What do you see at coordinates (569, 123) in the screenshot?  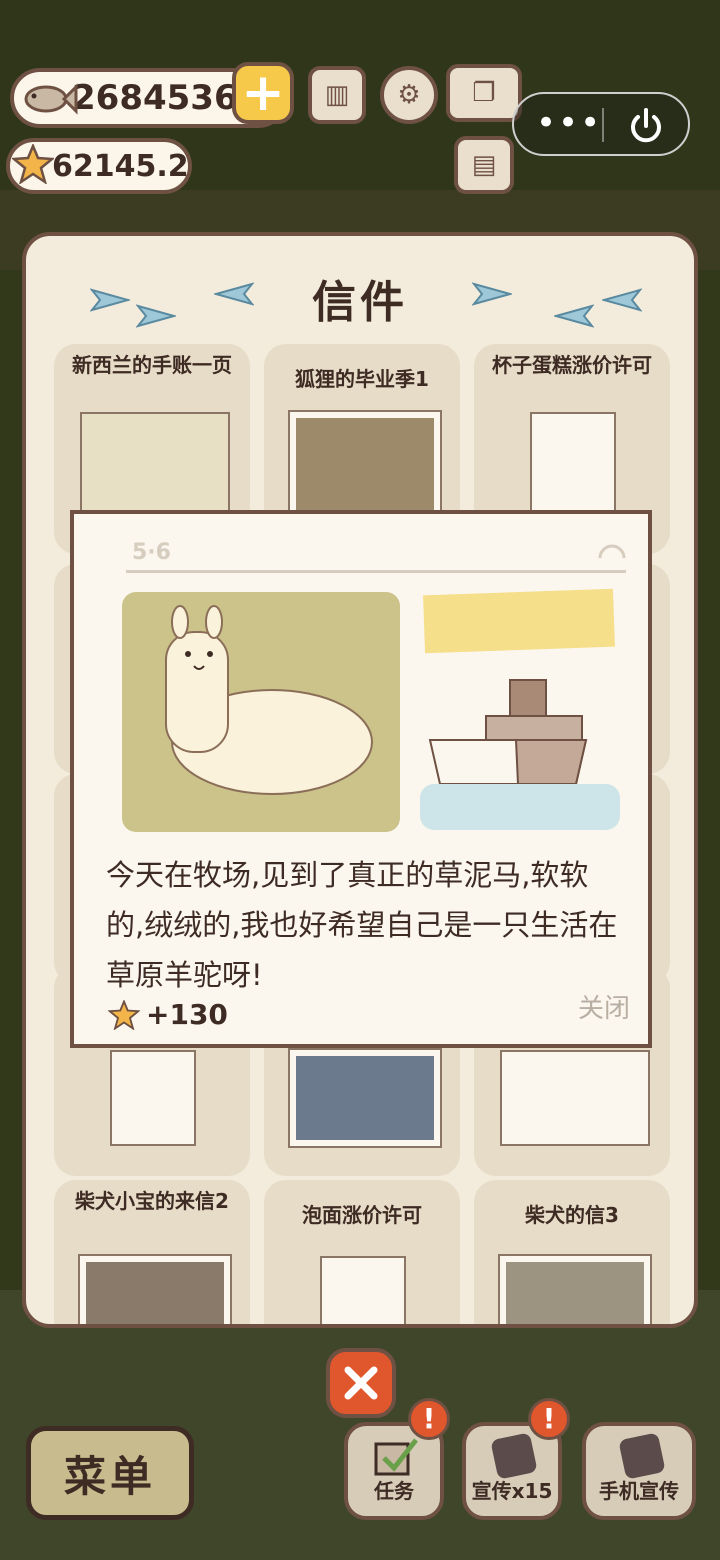 I see `more-icon: •••` at bounding box center [569, 123].